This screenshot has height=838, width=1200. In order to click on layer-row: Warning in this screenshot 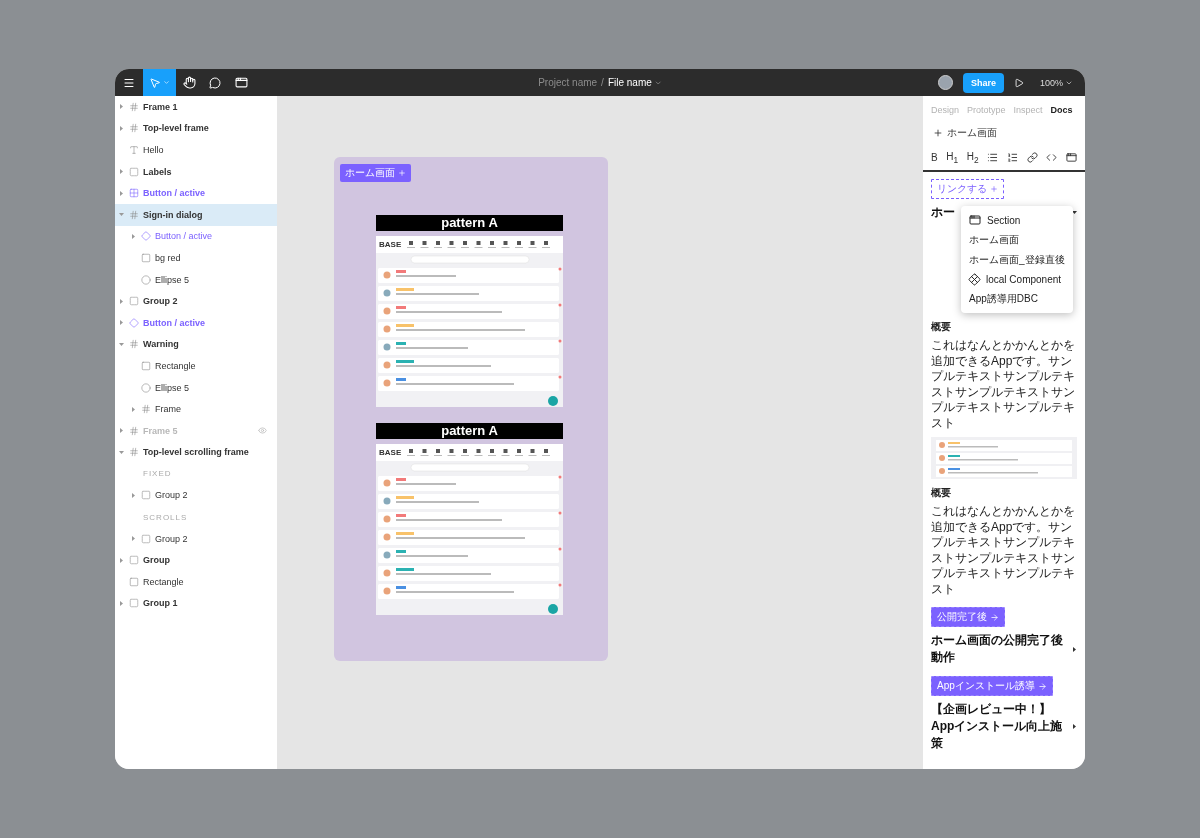, I will do `click(196, 344)`.